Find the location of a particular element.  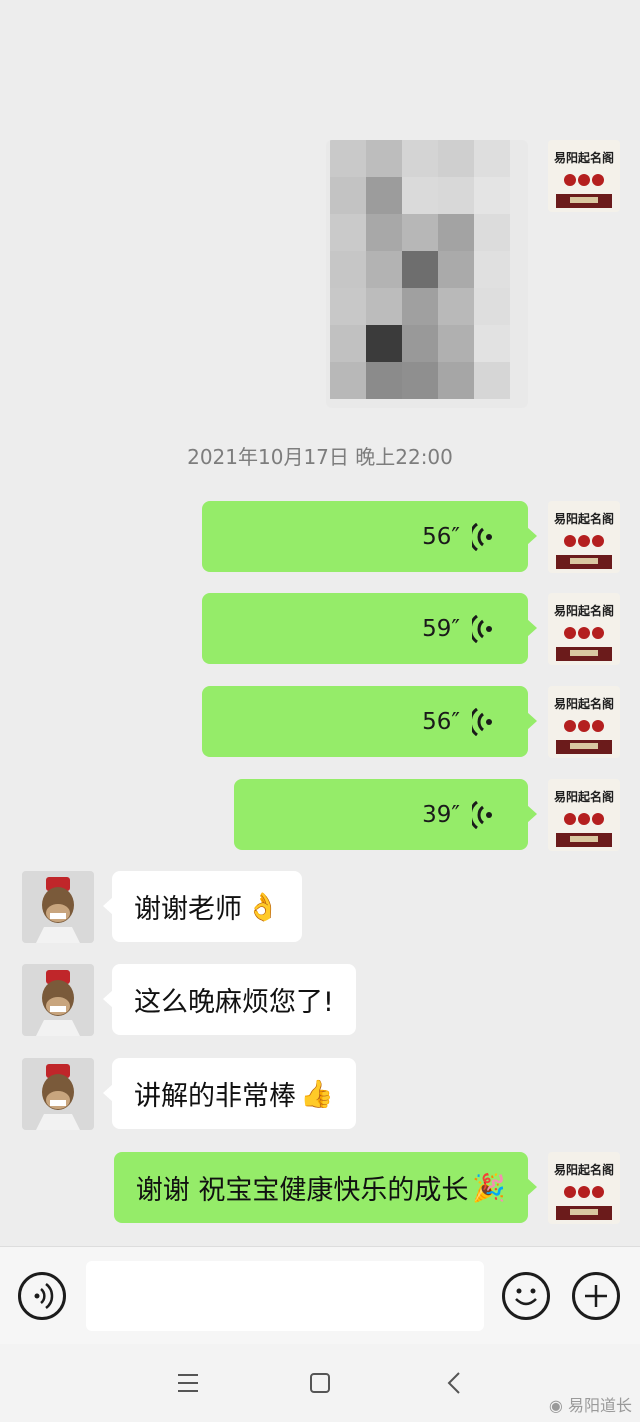

outgoing-message: 谢谢 祝宝宝健康快乐的成长 🎉 is located at coordinates (325, 1187).